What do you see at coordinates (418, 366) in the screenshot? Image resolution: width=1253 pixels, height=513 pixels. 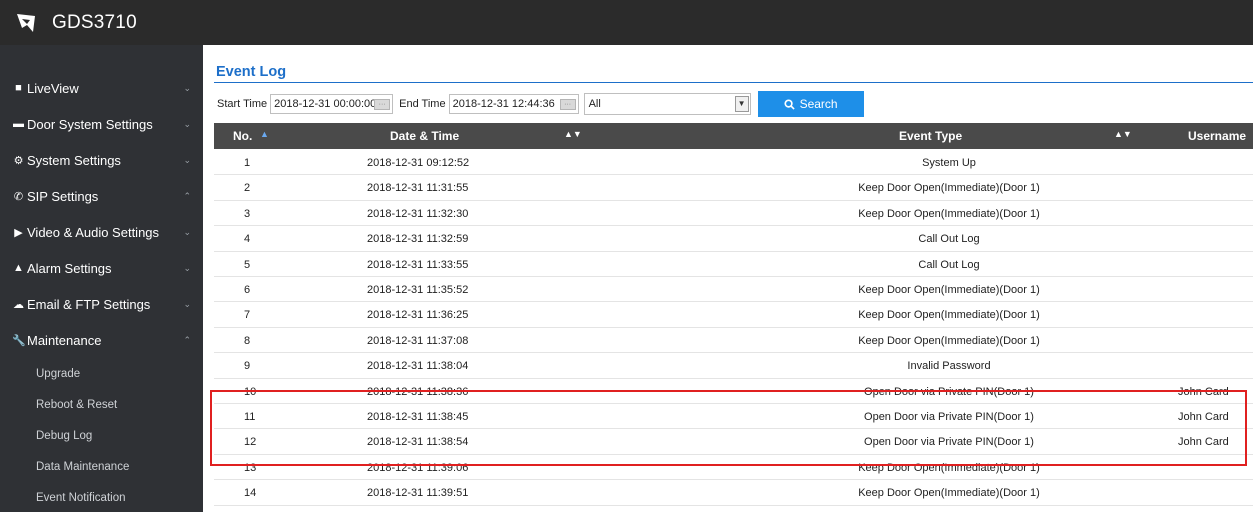 I see `cell-datetime: 2018-12-31 11:38:04` at bounding box center [418, 366].